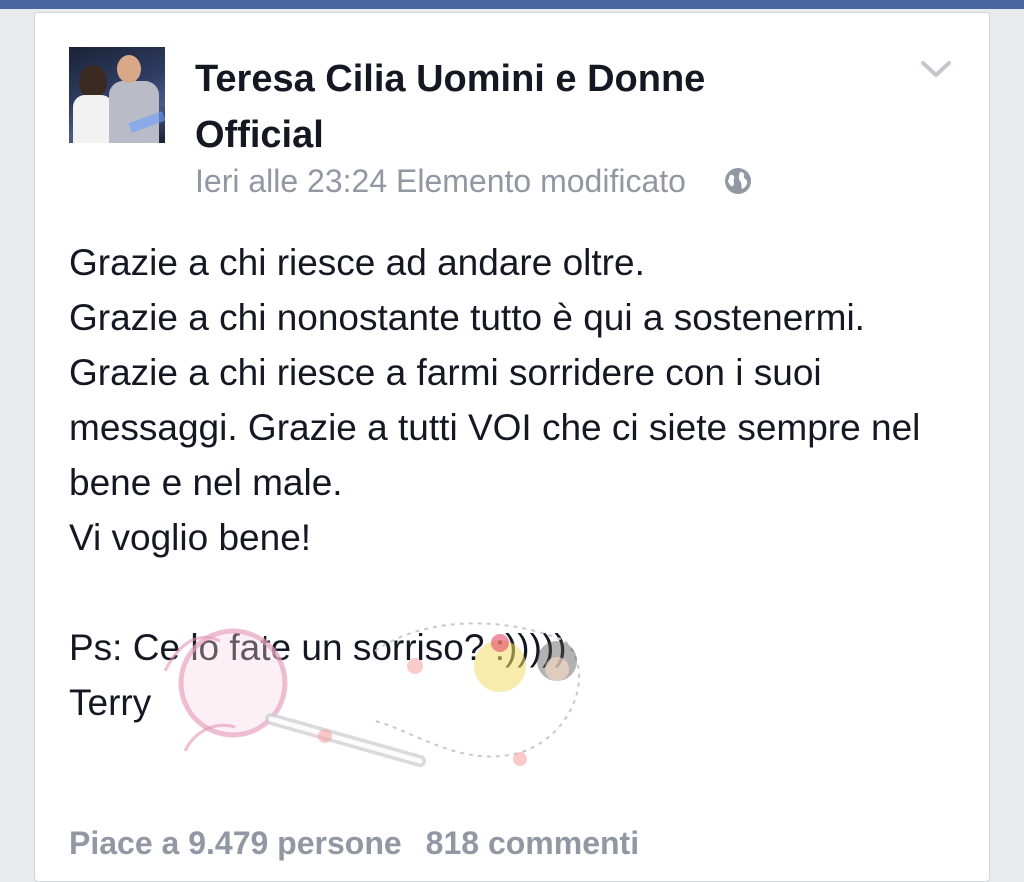 The height and width of the screenshot is (882, 1024). What do you see at coordinates (93, 82) in the screenshot?
I see `avatar-person-1-head` at bounding box center [93, 82].